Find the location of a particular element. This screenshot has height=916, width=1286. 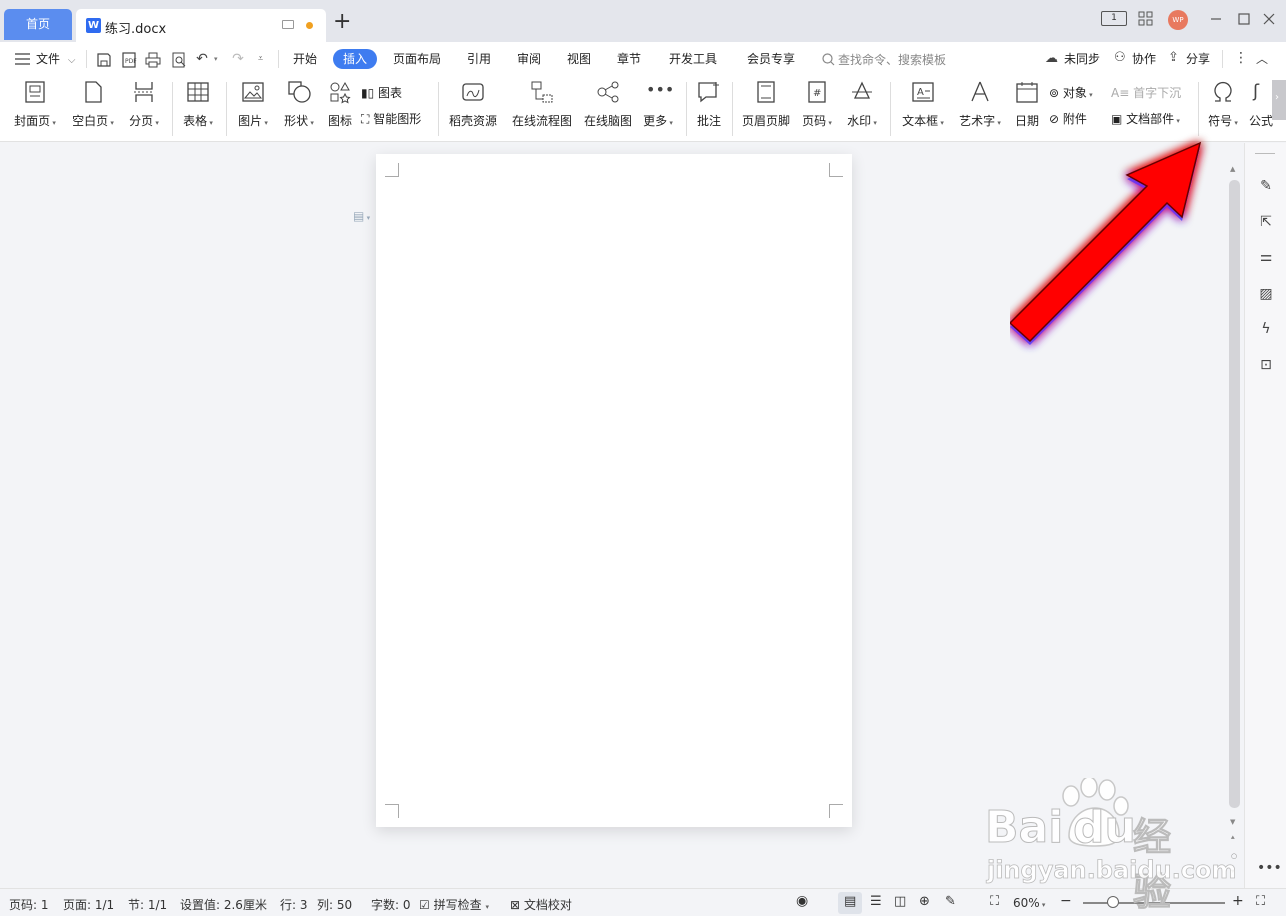

previous-page-icon: ⯅ is located at coordinates (1233, 838).